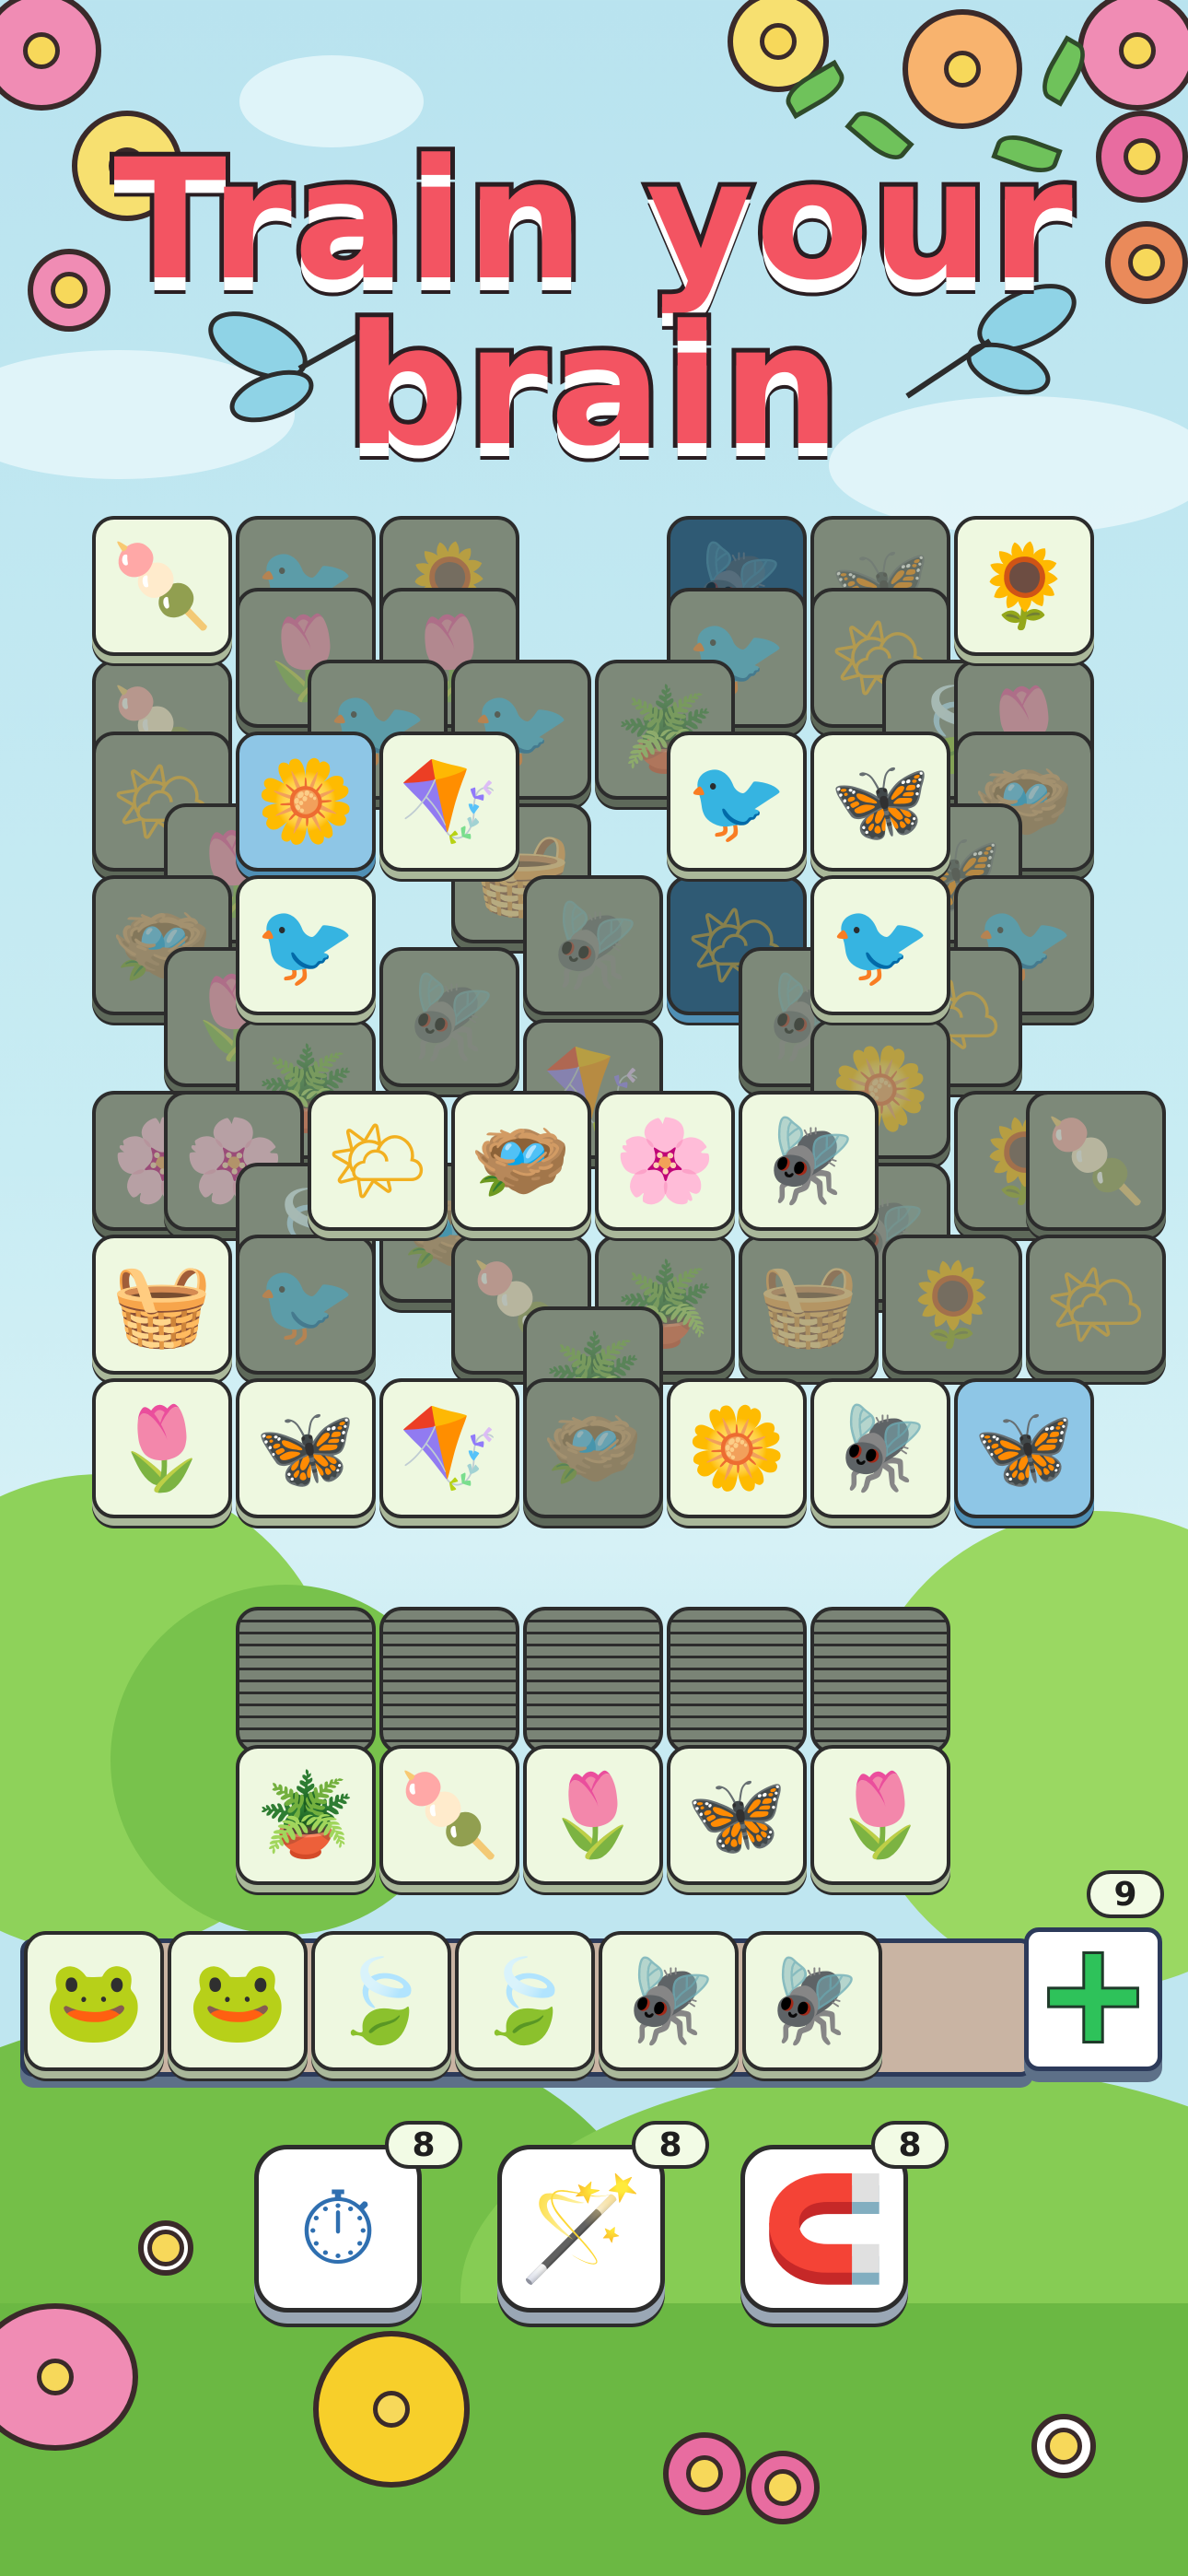 This screenshot has width=1188, height=2576. I want to click on tile-open: 🌷, so click(162, 1448).